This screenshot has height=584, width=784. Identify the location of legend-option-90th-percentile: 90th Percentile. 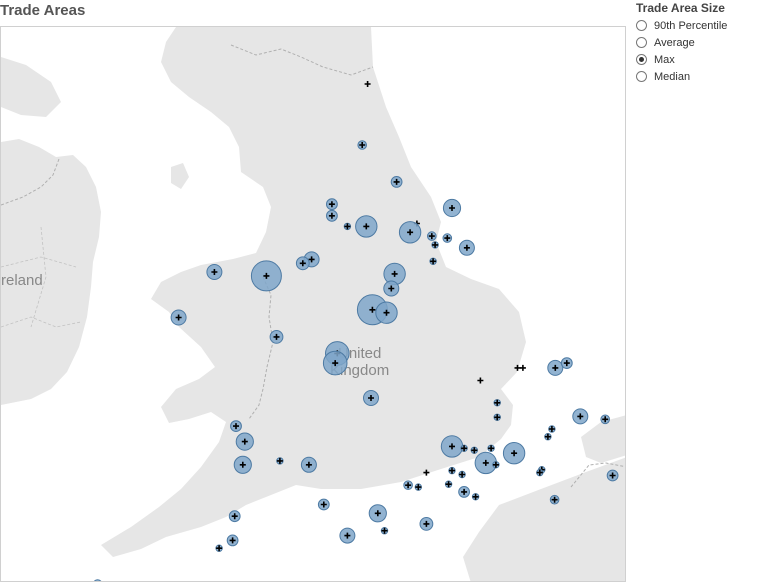
(709, 25).